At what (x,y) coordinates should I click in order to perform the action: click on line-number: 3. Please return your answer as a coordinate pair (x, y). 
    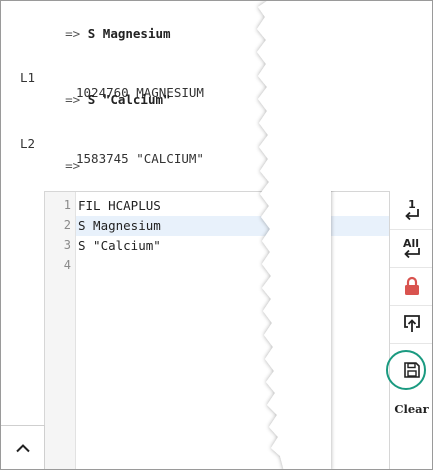
    Looking at the image, I should click on (67, 245).